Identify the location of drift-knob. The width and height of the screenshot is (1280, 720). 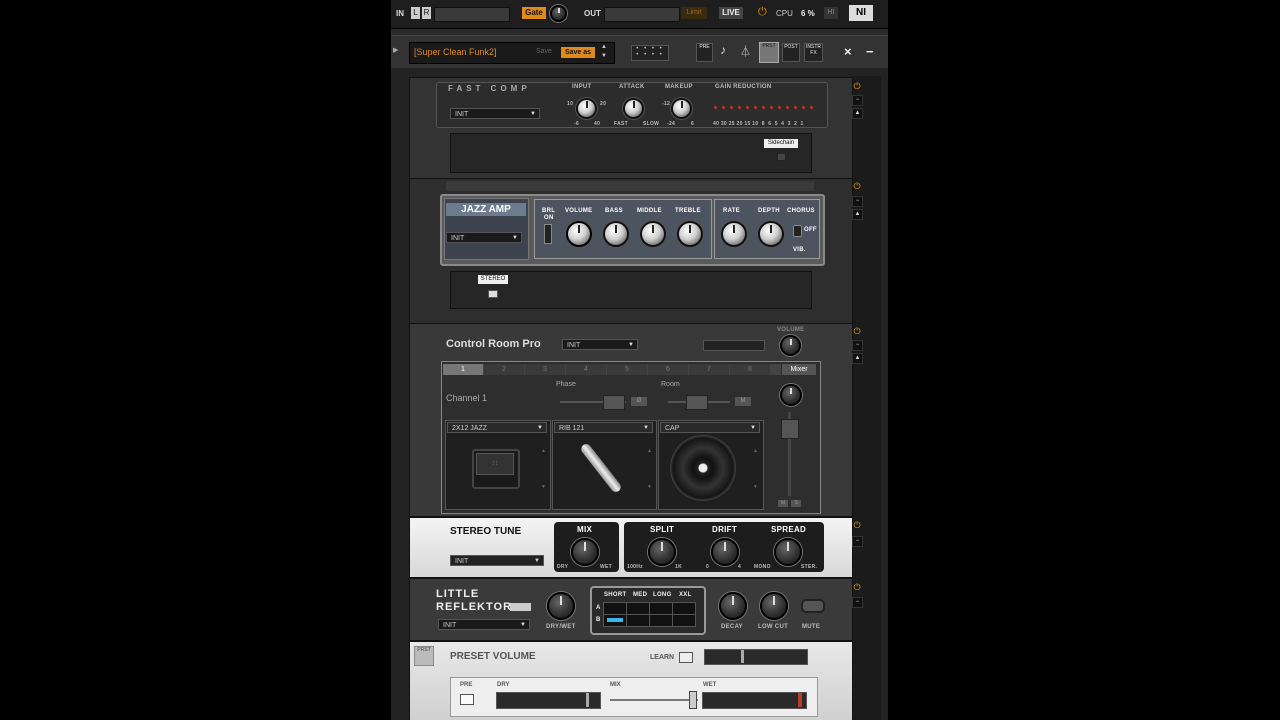
(725, 552).